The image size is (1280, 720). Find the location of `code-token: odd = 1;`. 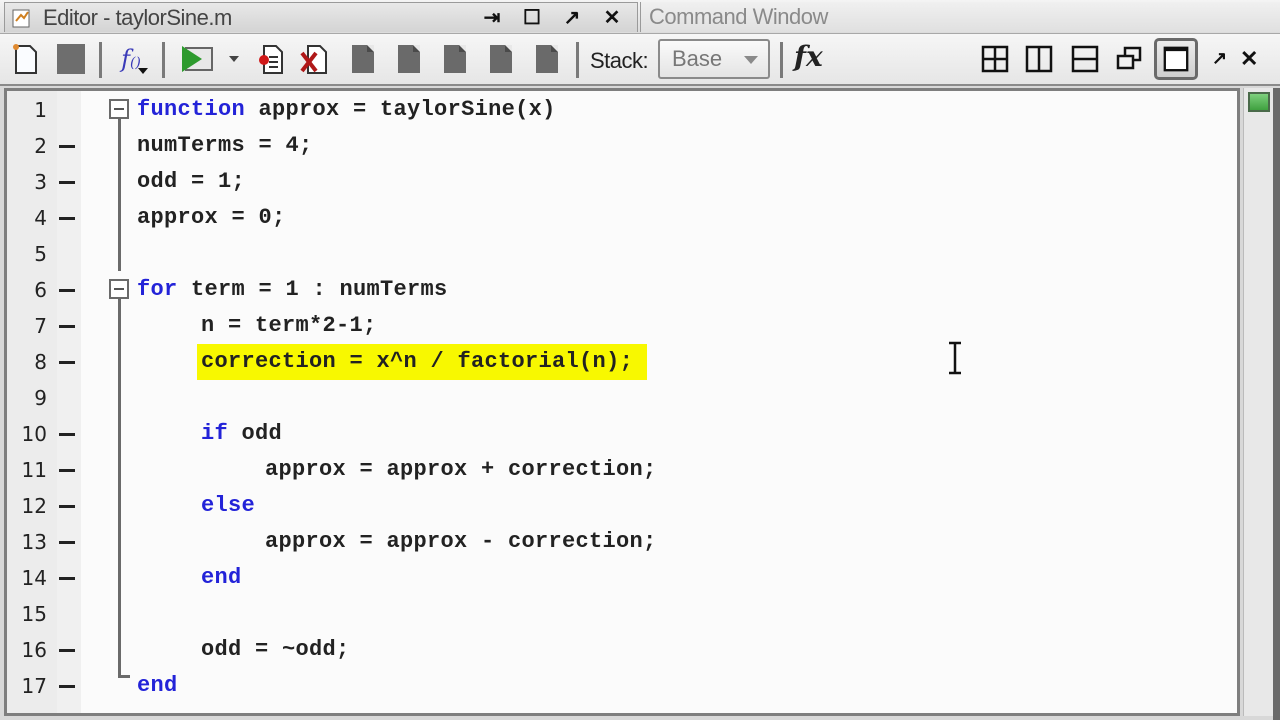

code-token: odd = 1; is located at coordinates (191, 181).